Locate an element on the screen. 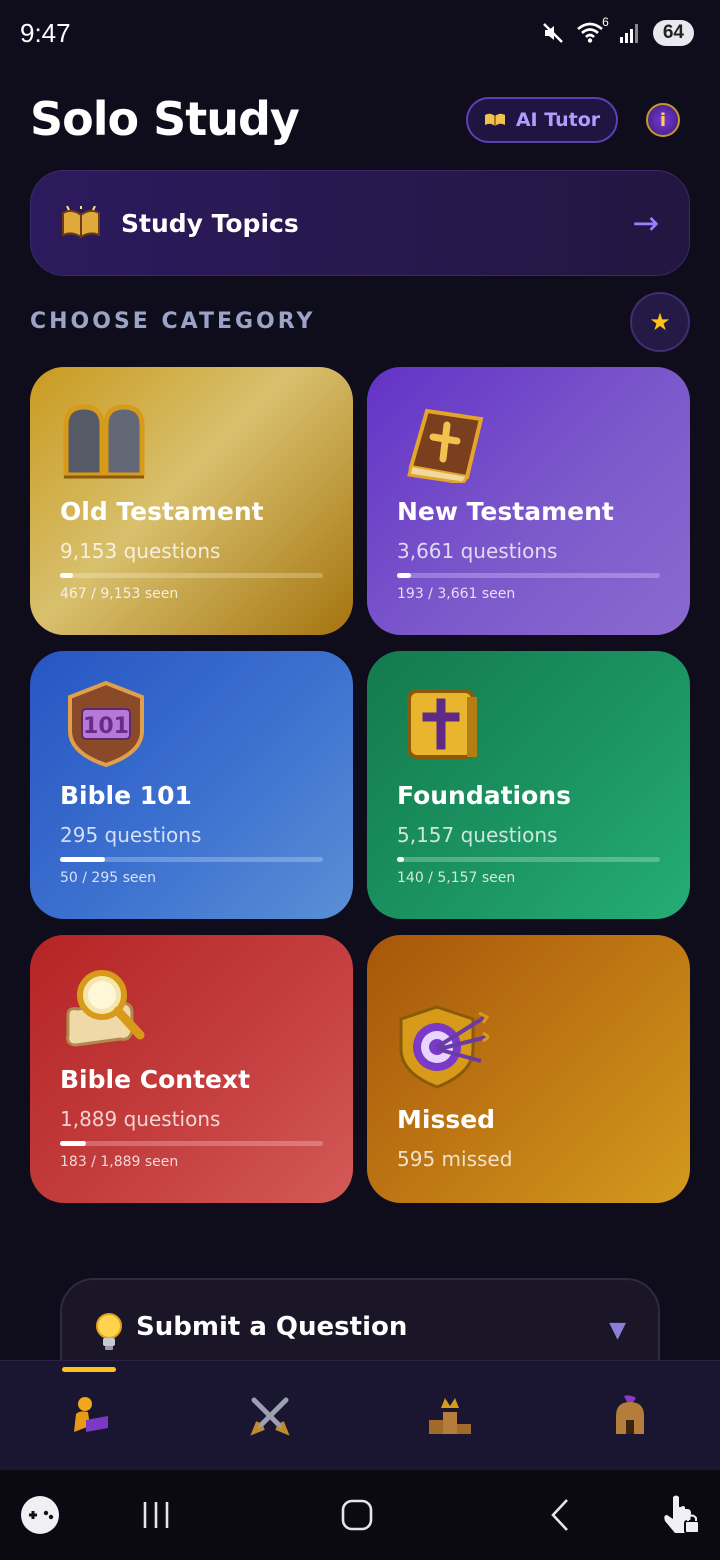 The height and width of the screenshot is (1560, 720). system-nav-bar is located at coordinates (360, 1515).